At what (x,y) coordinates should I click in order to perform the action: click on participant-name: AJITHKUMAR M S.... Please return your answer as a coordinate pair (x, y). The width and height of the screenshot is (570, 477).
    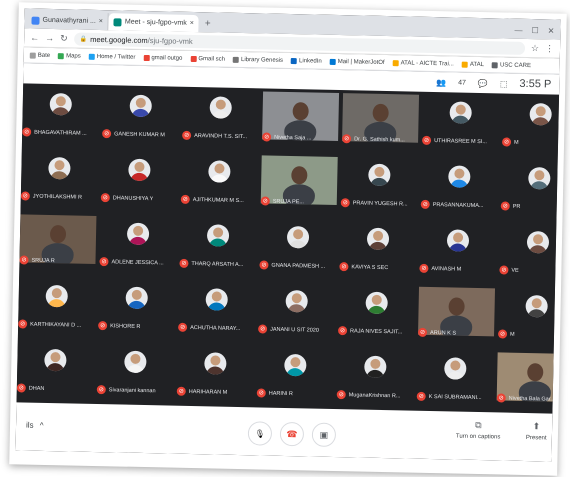
    Looking at the image, I should click on (218, 200).